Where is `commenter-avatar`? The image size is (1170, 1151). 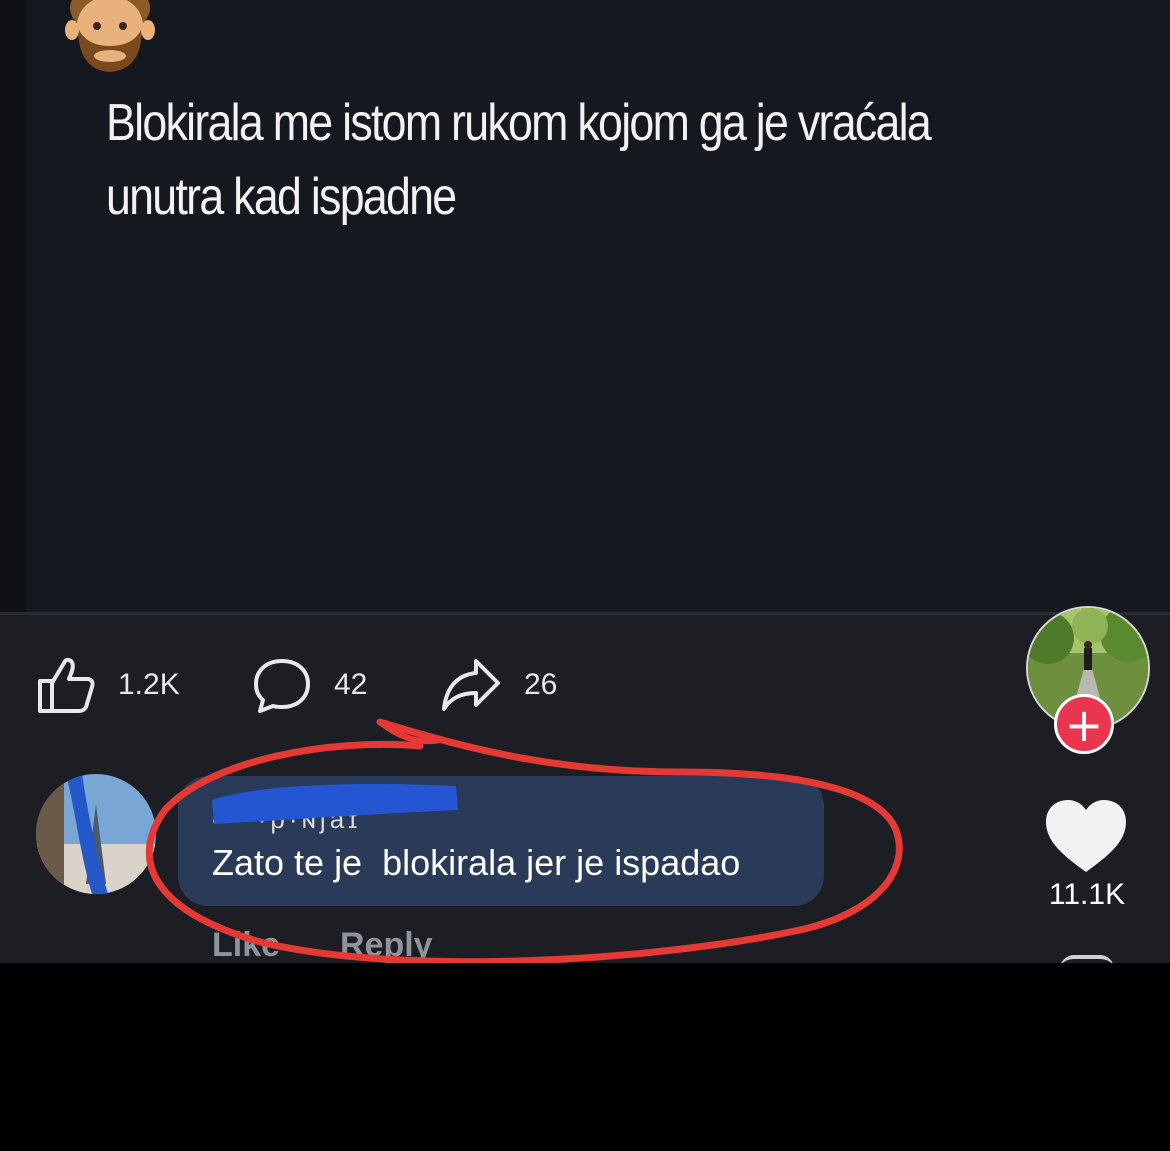 commenter-avatar is located at coordinates (96, 834).